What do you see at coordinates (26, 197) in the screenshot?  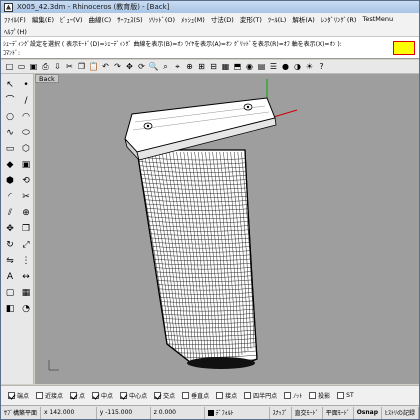 I see `trim-icon: ✂` at bounding box center [26, 197].